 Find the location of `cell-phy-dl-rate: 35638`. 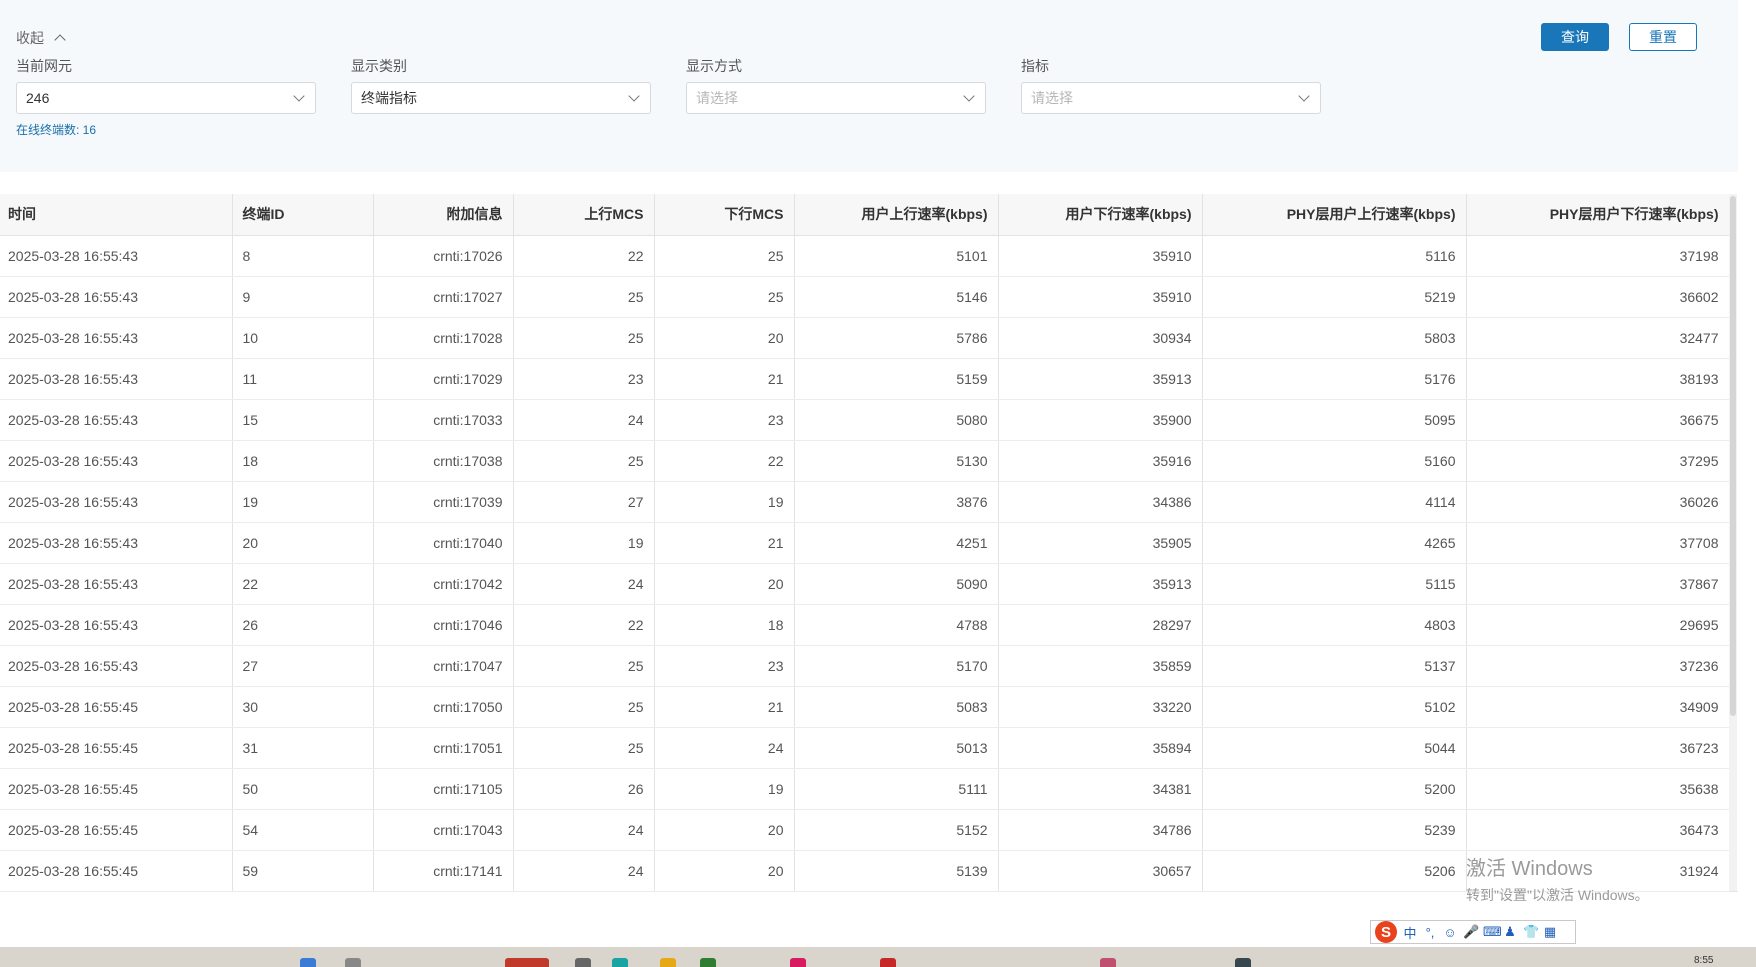

cell-phy-dl-rate: 35638 is located at coordinates (1598, 789).